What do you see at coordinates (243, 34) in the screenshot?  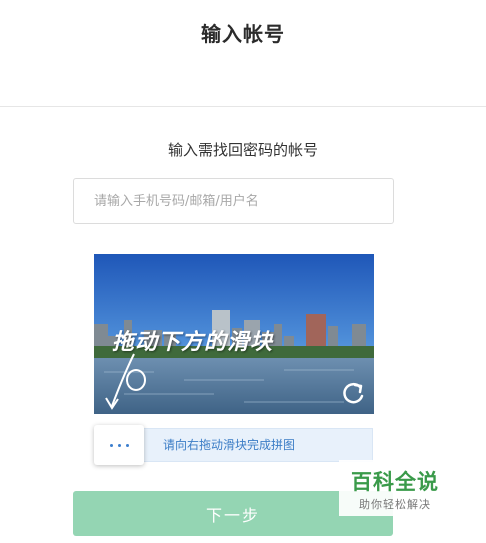 I see `page-title: 输入帐号` at bounding box center [243, 34].